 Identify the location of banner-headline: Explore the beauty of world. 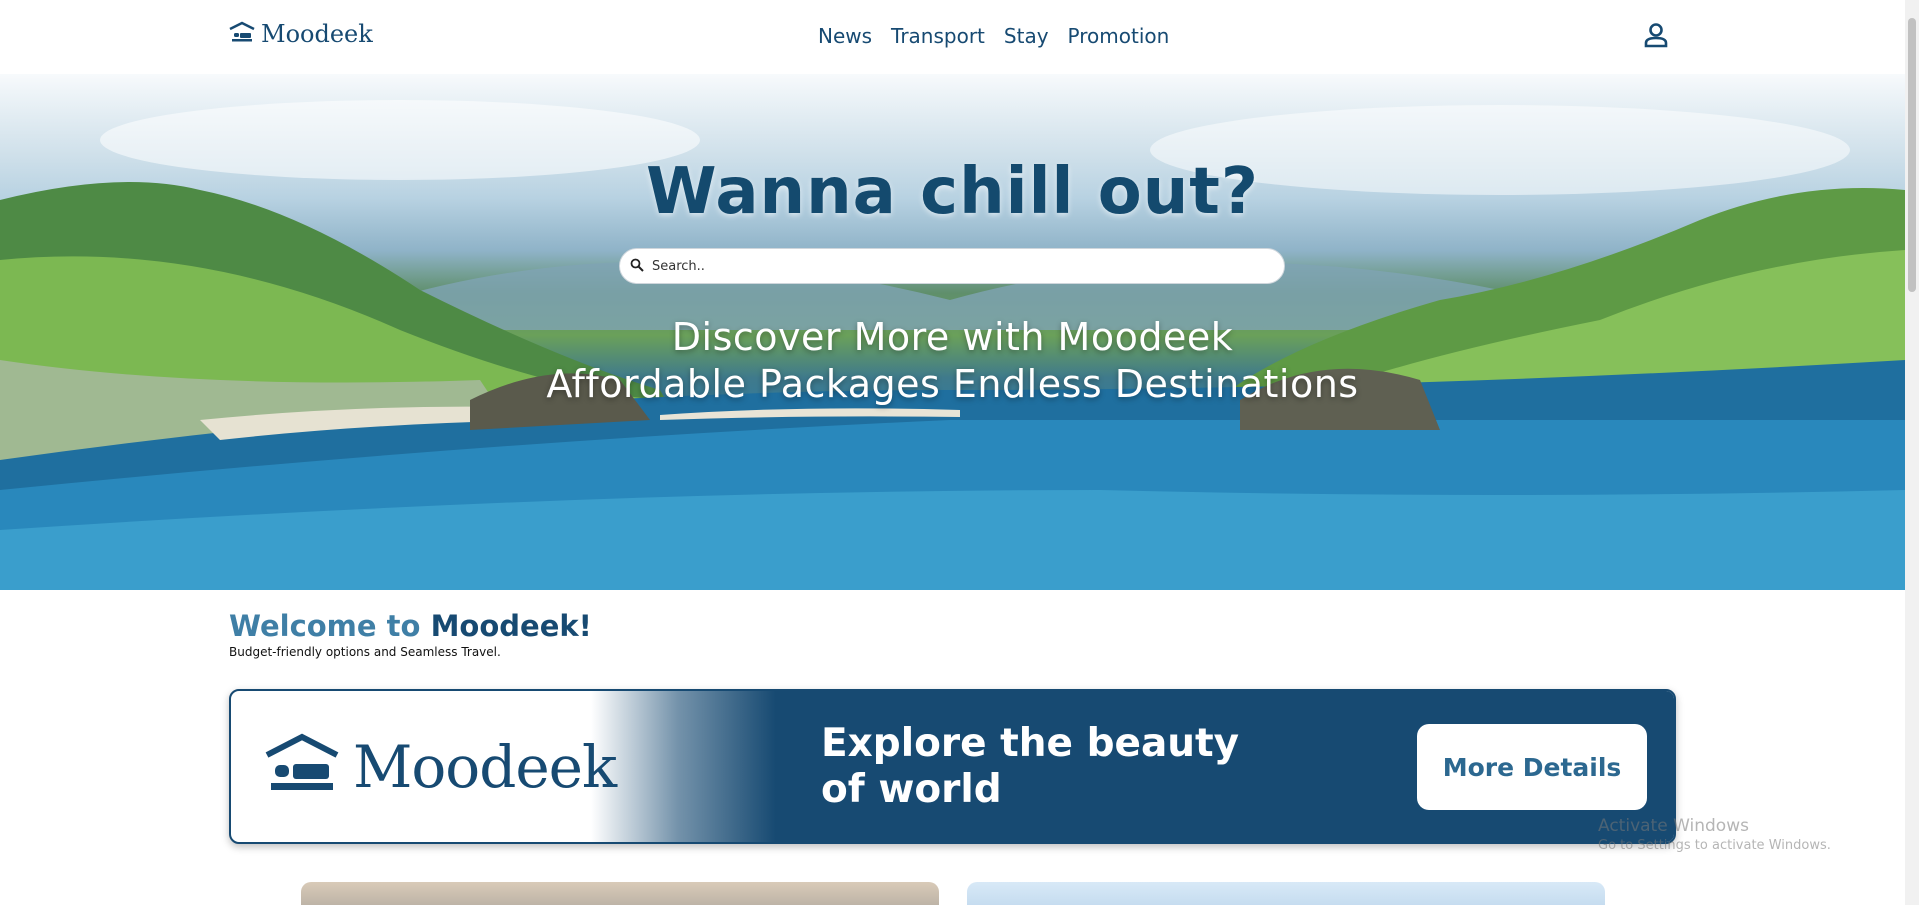
(1030, 767).